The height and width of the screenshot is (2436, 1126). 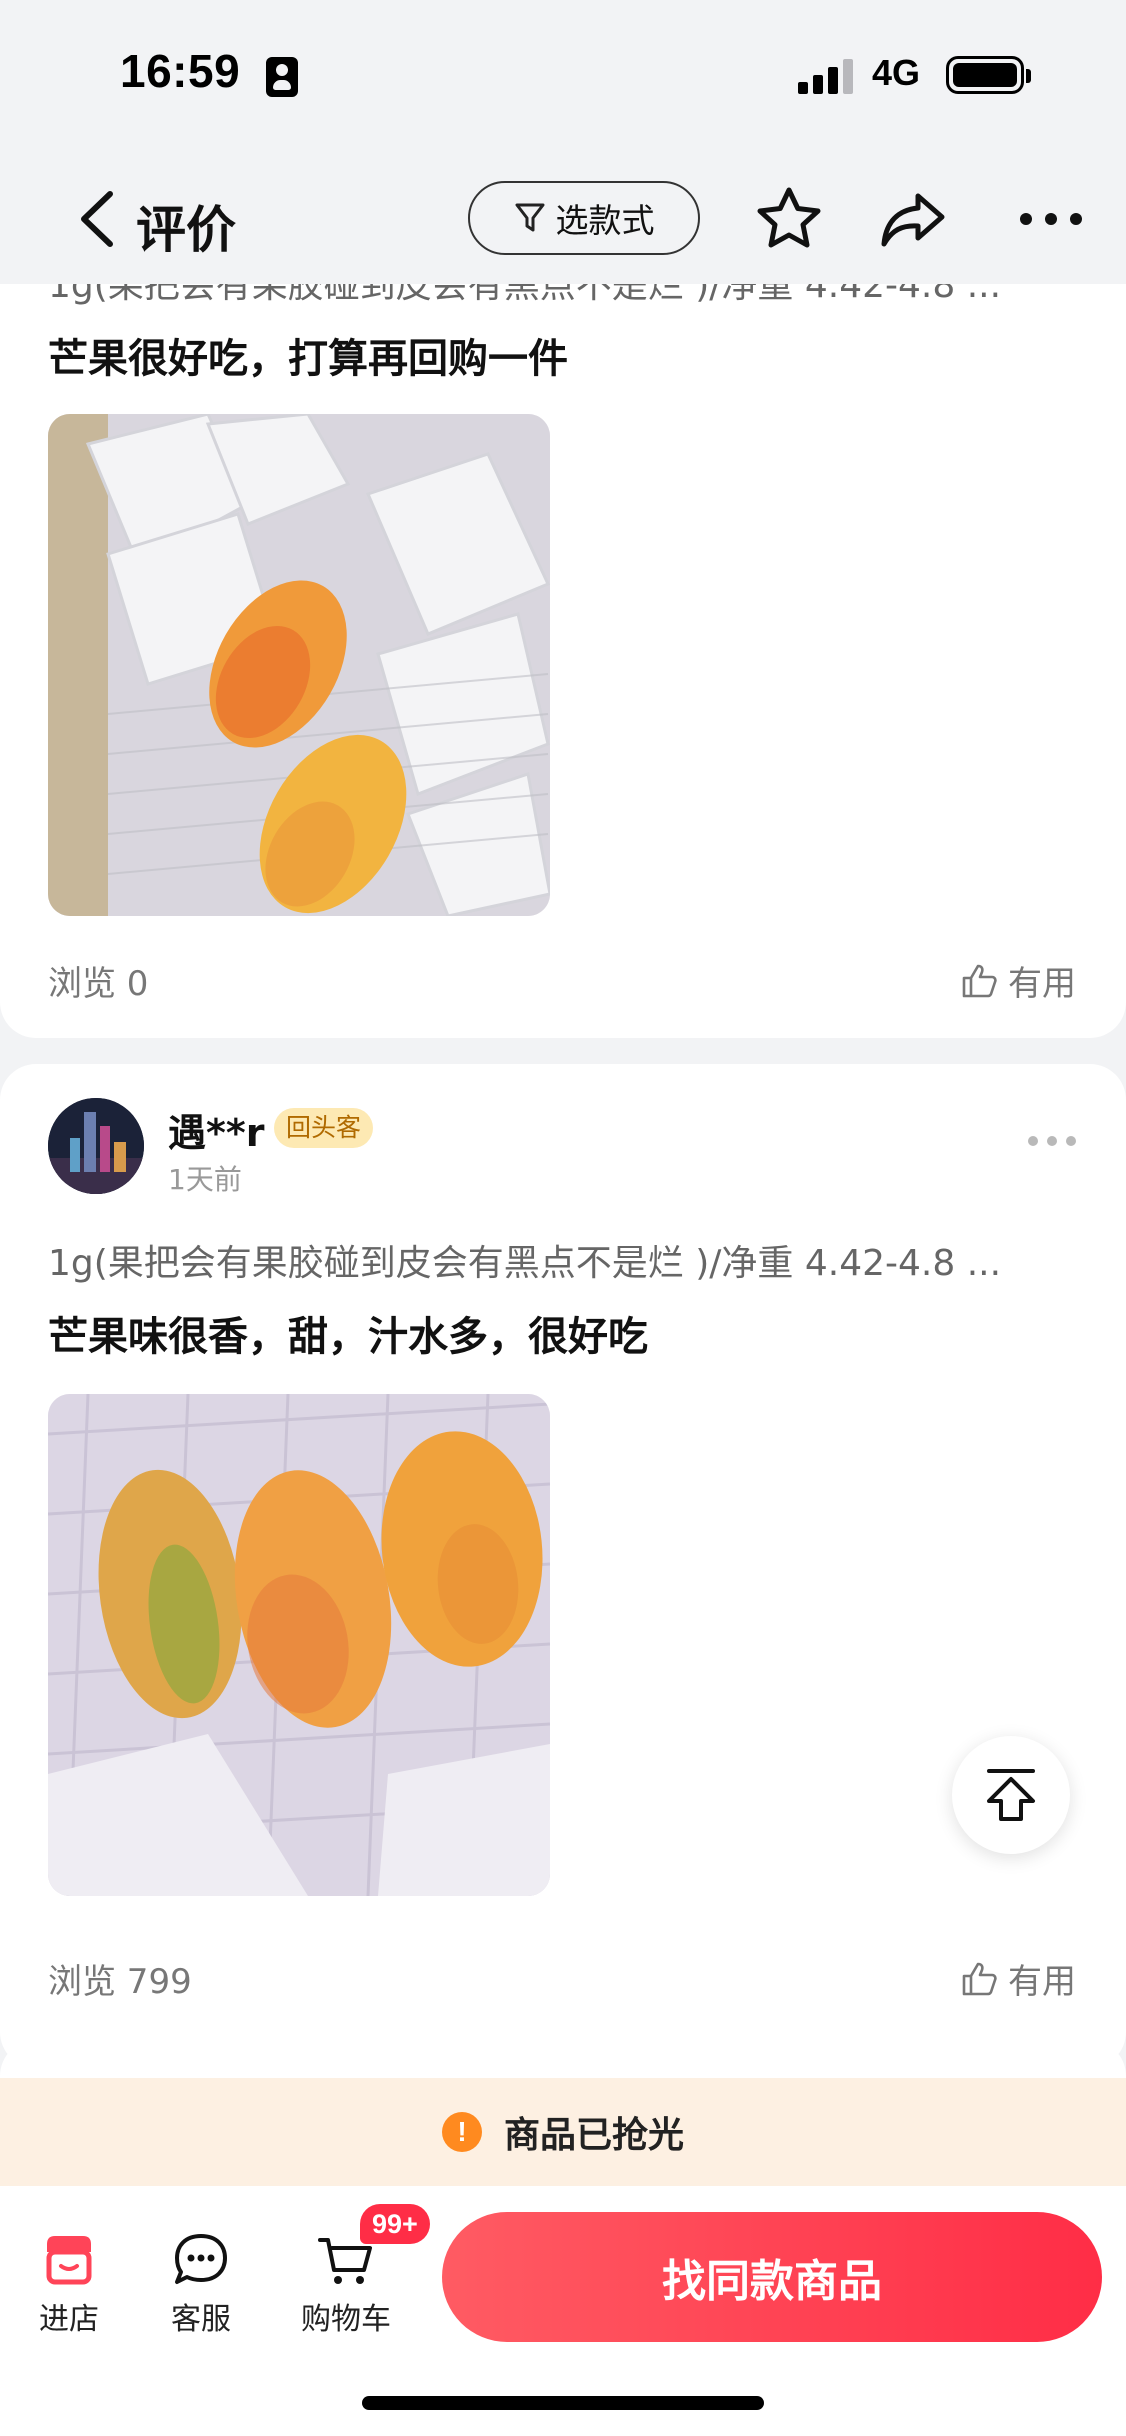 What do you see at coordinates (346, 2319) in the screenshot?
I see `cart-label: 购物车` at bounding box center [346, 2319].